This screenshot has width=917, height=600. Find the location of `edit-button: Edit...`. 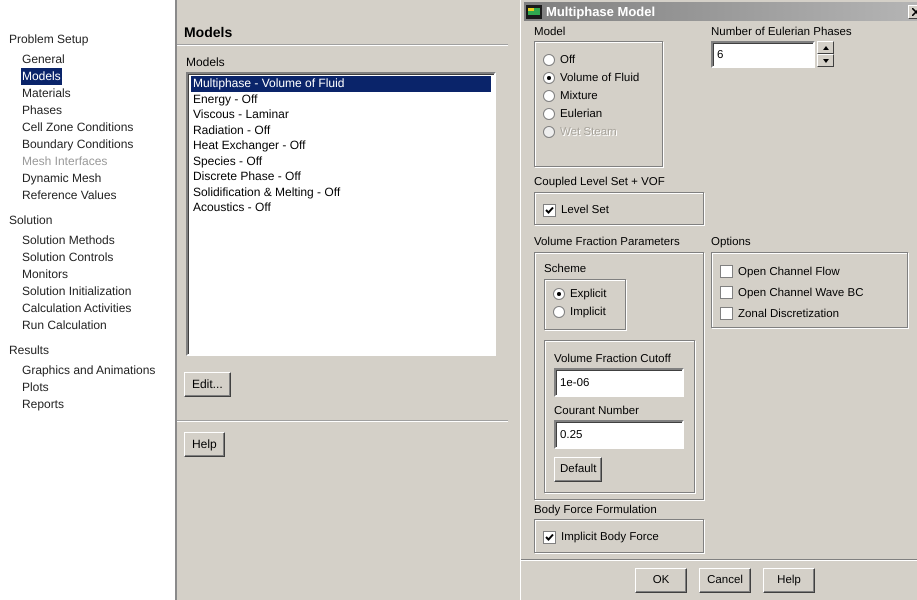

edit-button: Edit... is located at coordinates (207, 384).